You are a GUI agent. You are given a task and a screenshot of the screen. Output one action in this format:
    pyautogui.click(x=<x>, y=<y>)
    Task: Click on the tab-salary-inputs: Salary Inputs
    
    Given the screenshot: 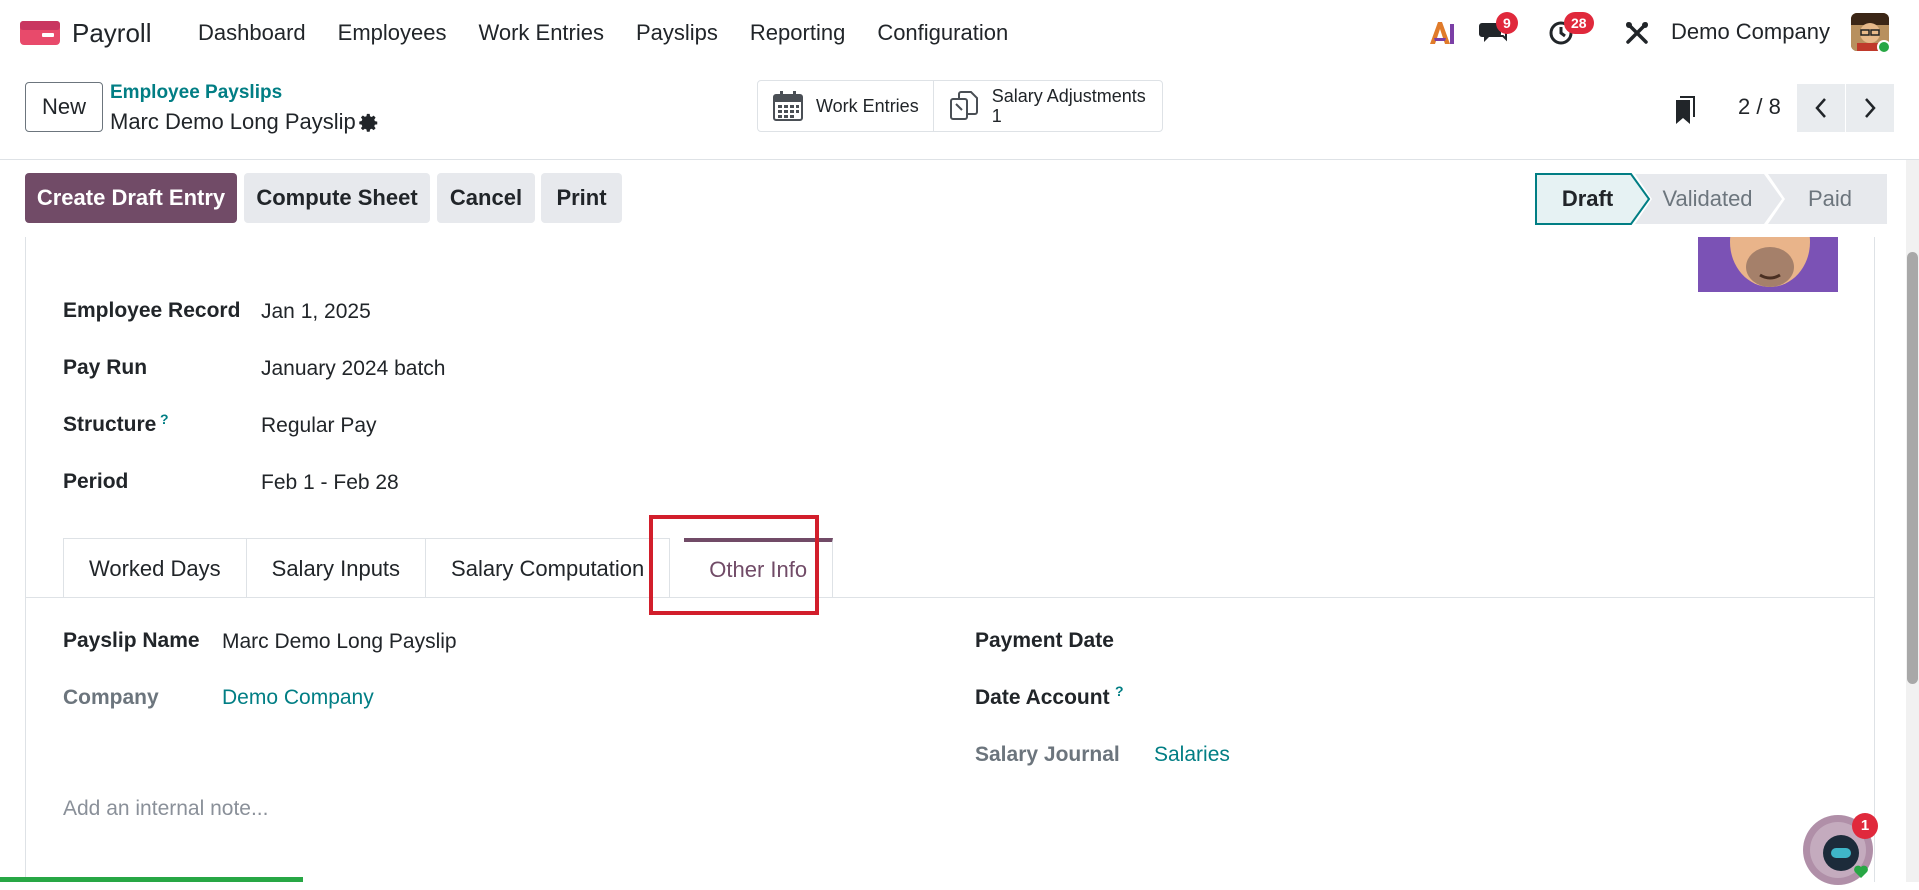 What is the action you would take?
    pyautogui.click(x=336, y=568)
    